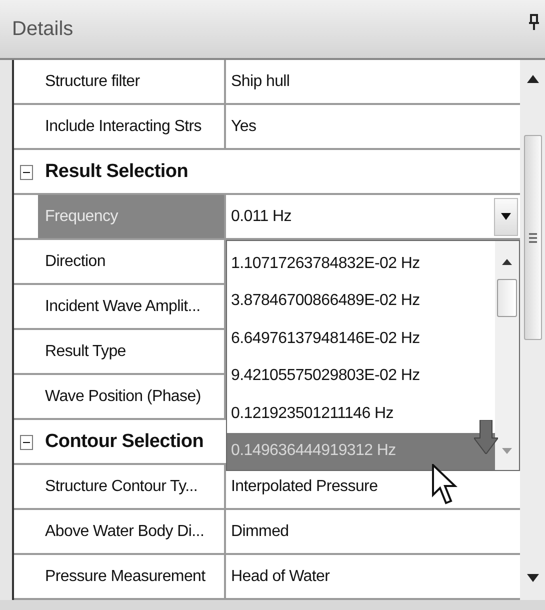  I want to click on dropdown-option: 1.10717263784832E-02 Hz, so click(361, 263).